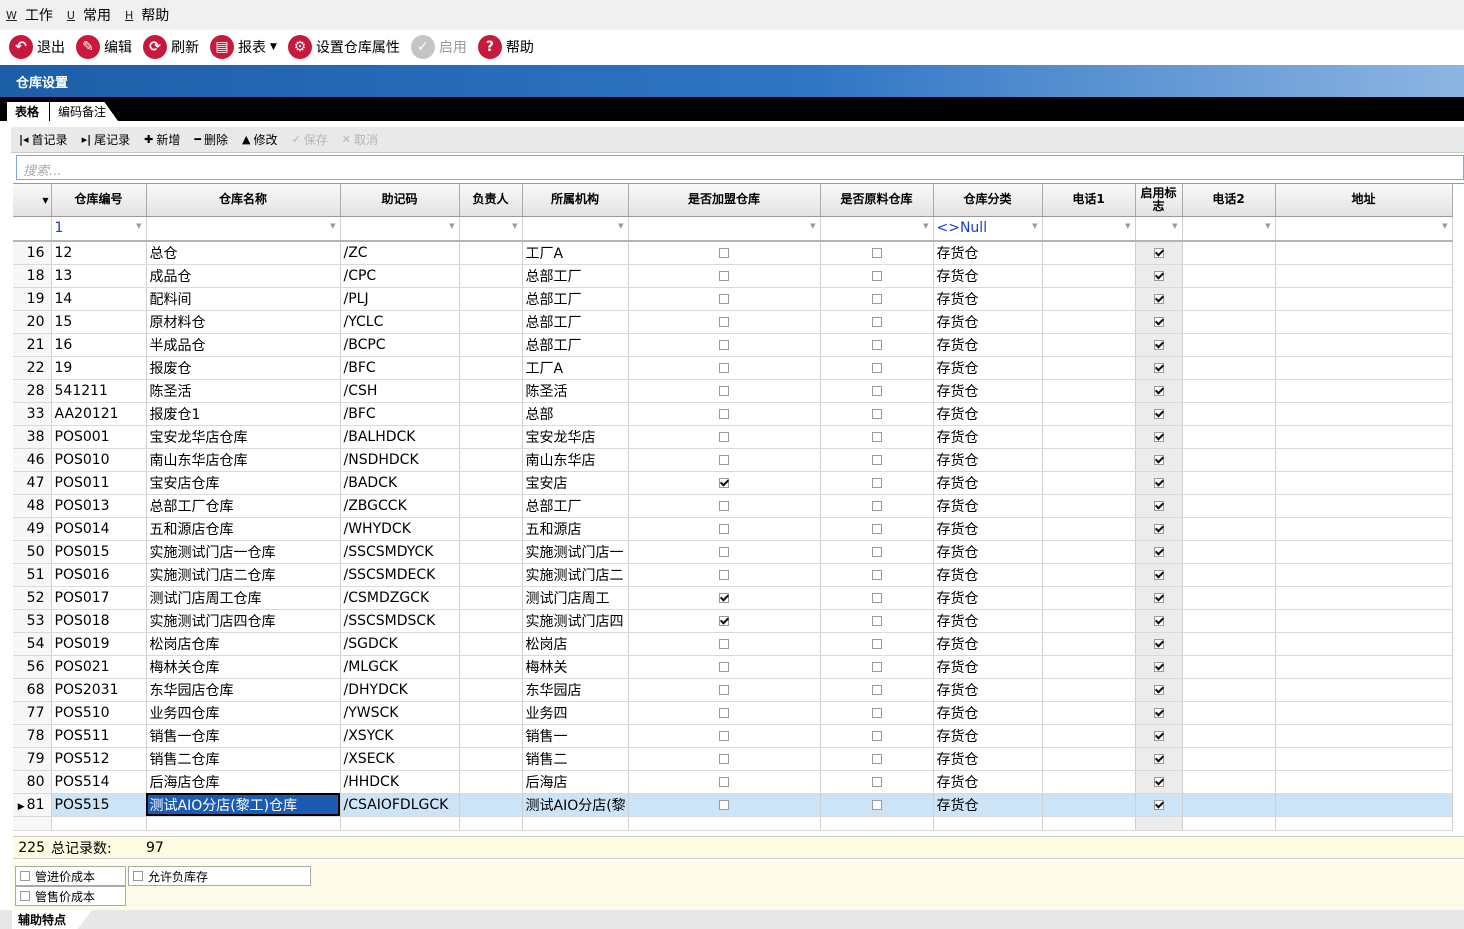  Describe the element at coordinates (309, 139) in the screenshot. I see `save-button: ✓ 保存` at that location.